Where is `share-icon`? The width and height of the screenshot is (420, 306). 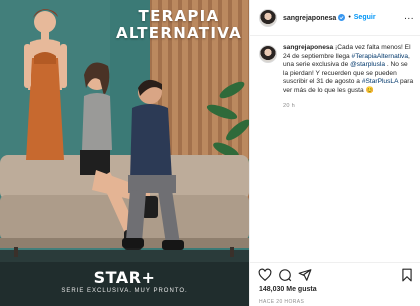 share-icon is located at coordinates (305, 275).